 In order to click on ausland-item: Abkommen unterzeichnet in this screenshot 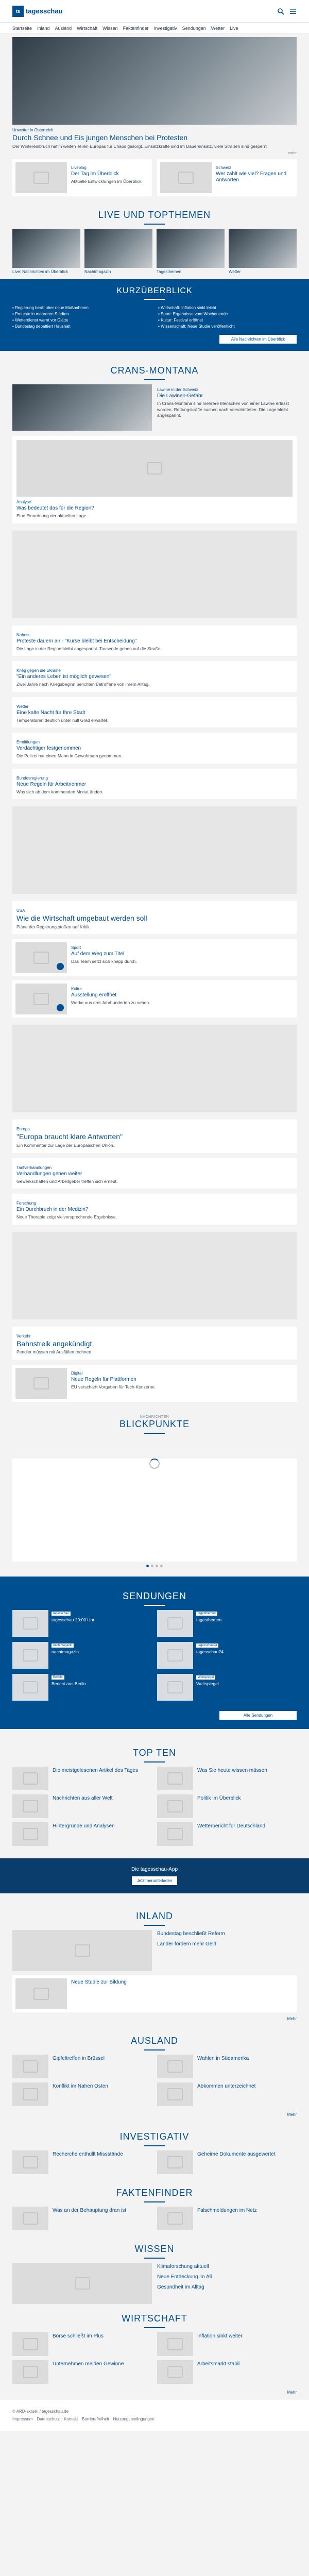, I will do `click(227, 2094)`.